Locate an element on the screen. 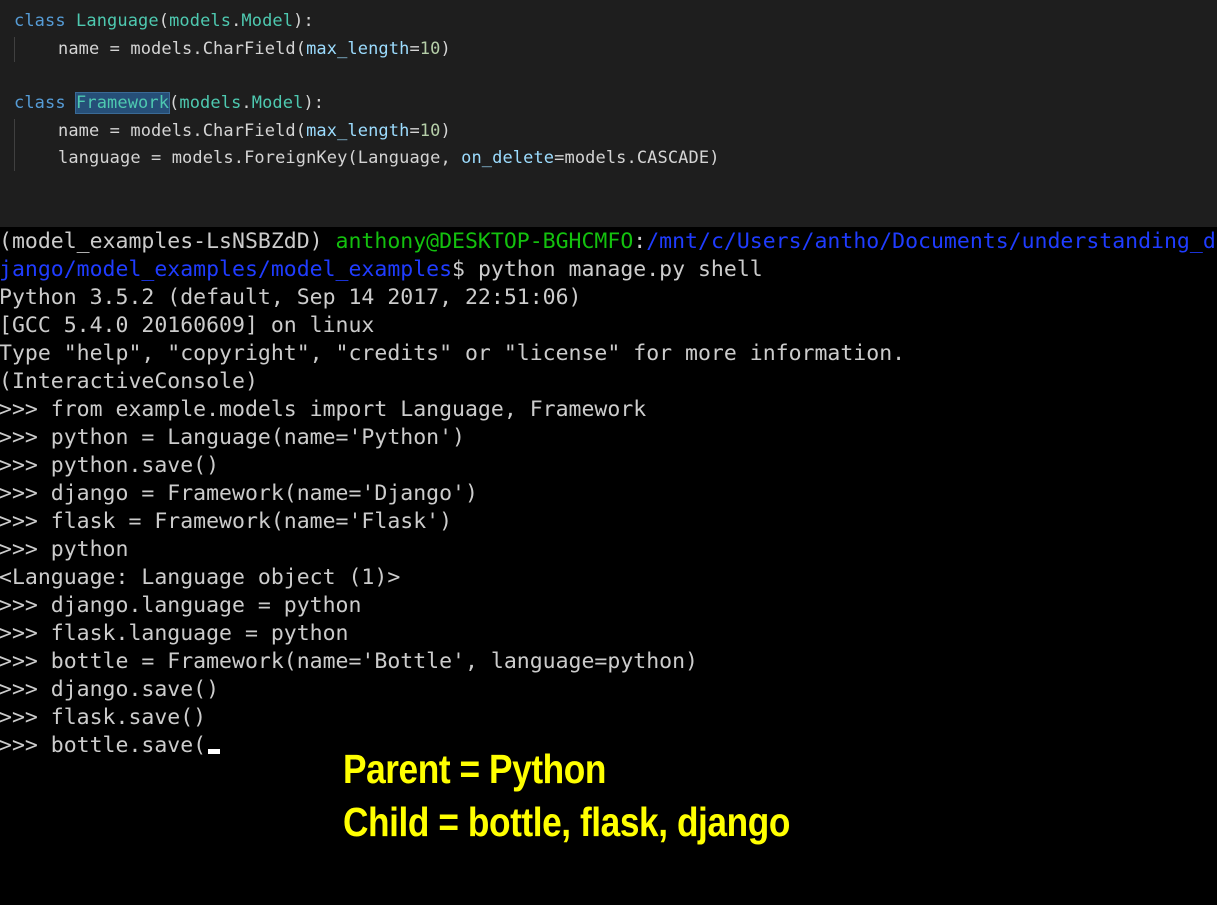  code-param: on_delete is located at coordinates (508, 158).